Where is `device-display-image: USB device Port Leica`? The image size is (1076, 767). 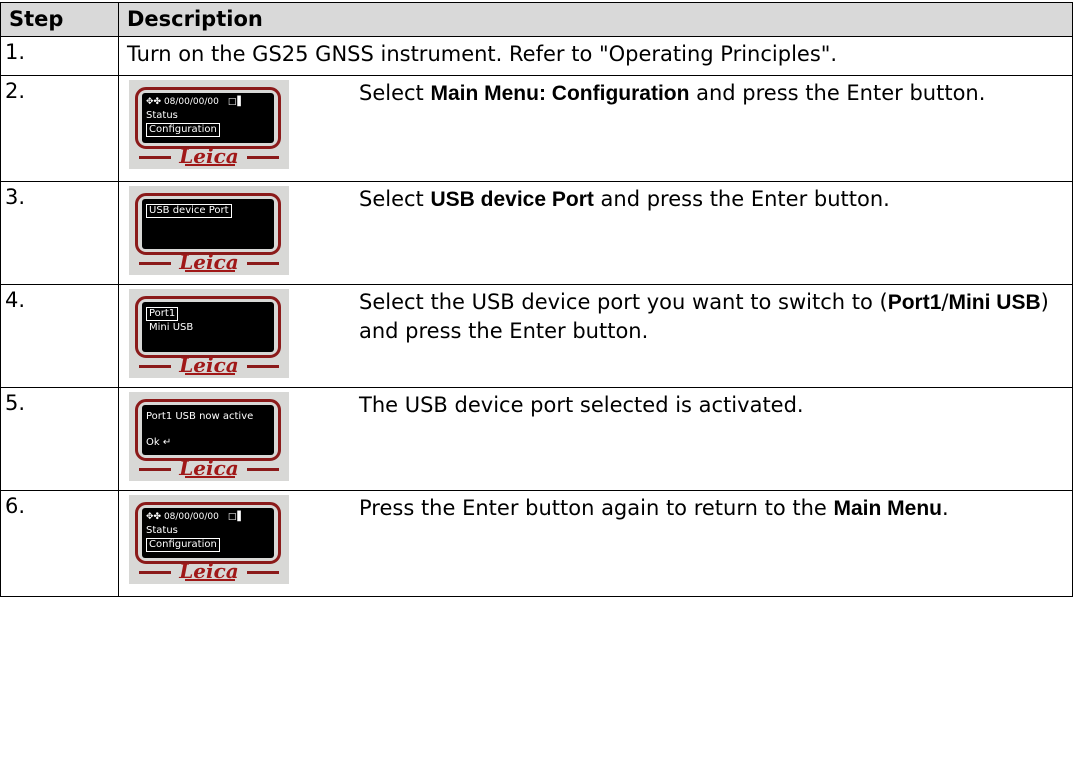
device-display-image: USB device Port Leica is located at coordinates (209, 230).